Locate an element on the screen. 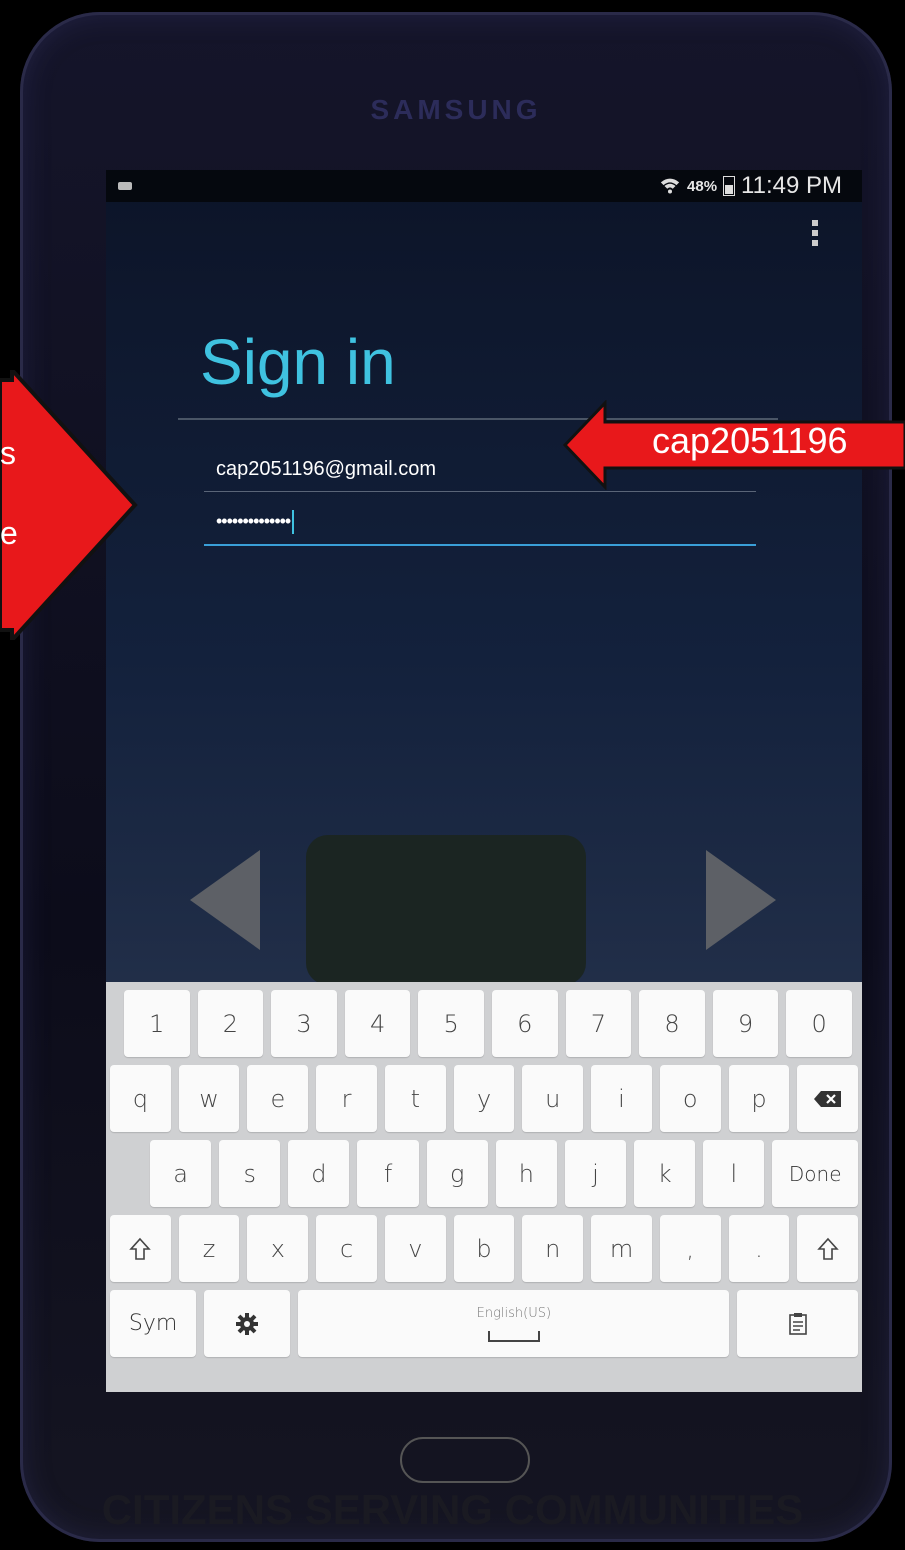 This screenshot has height=1550, width=905. key-f: f is located at coordinates (388, 1173).